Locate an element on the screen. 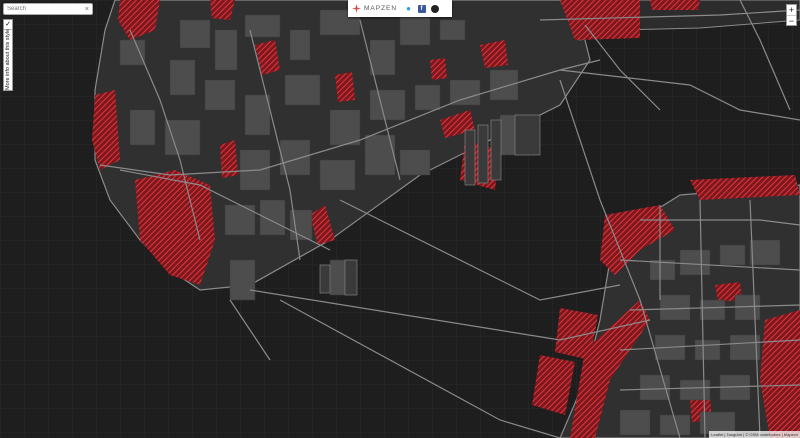 The width and height of the screenshot is (800, 438). facebook-button: f is located at coordinates (421, 8).